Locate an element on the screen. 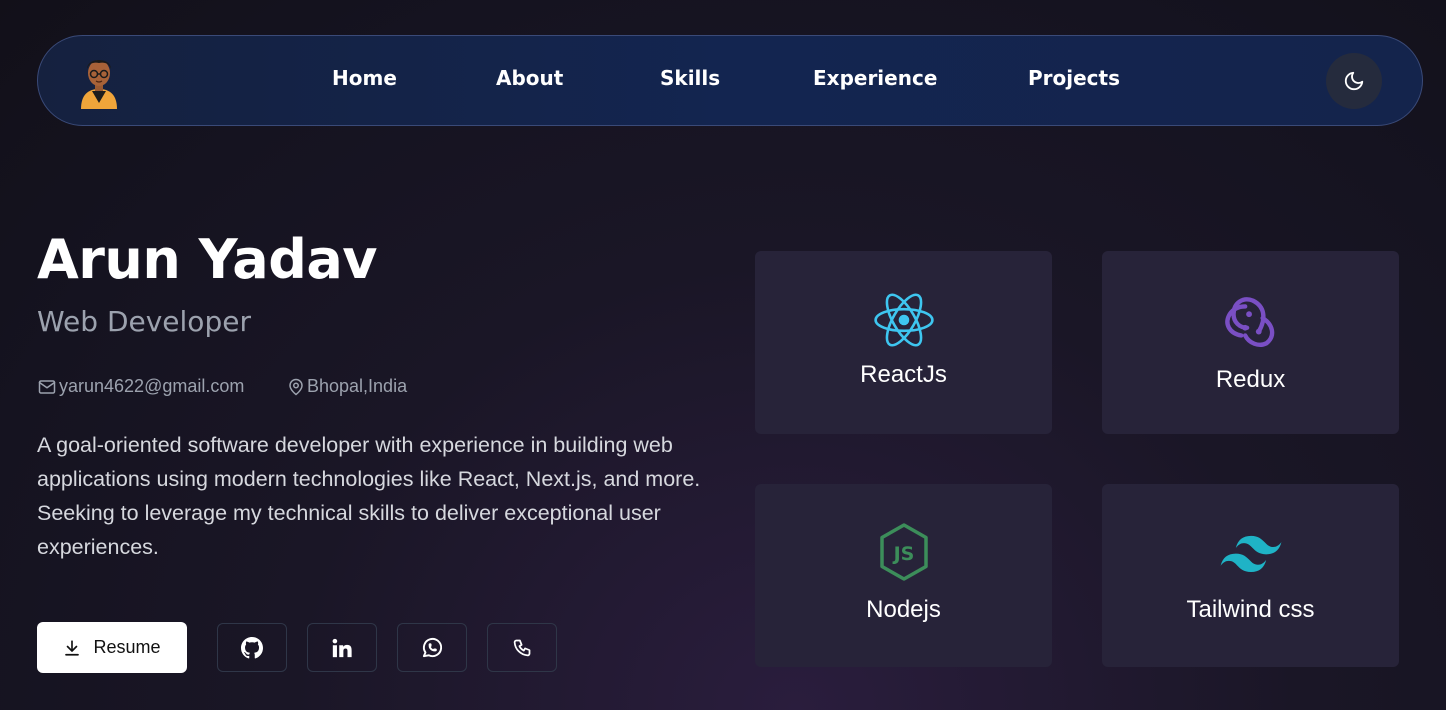 The height and width of the screenshot is (710, 1446). phone-button is located at coordinates (522, 647).